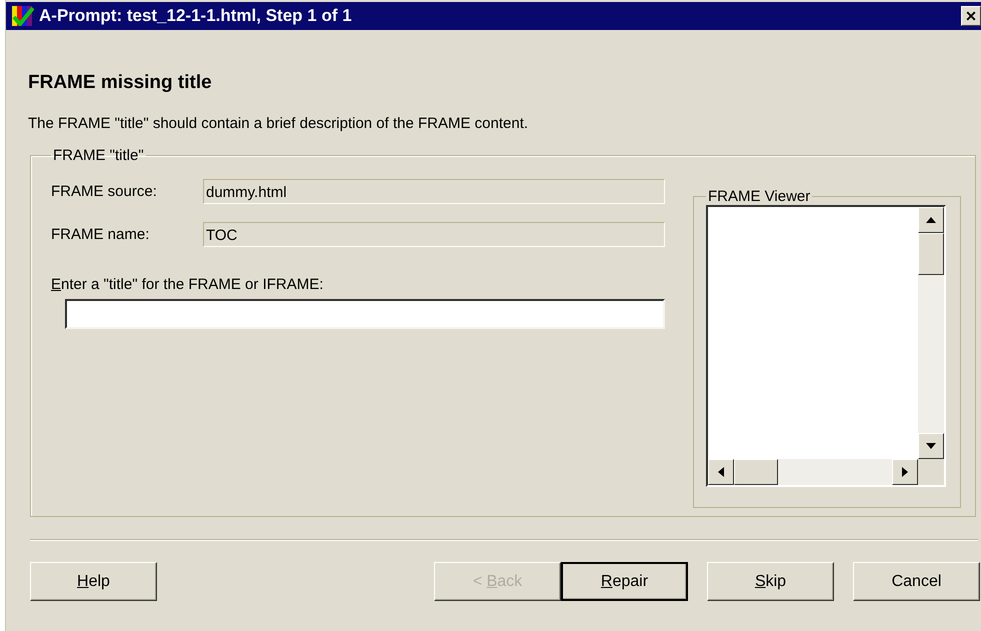 The height and width of the screenshot is (631, 981). I want to click on window-title: A-Prompt: test_12-1-1.html, Step 1 of 1, so click(196, 16).